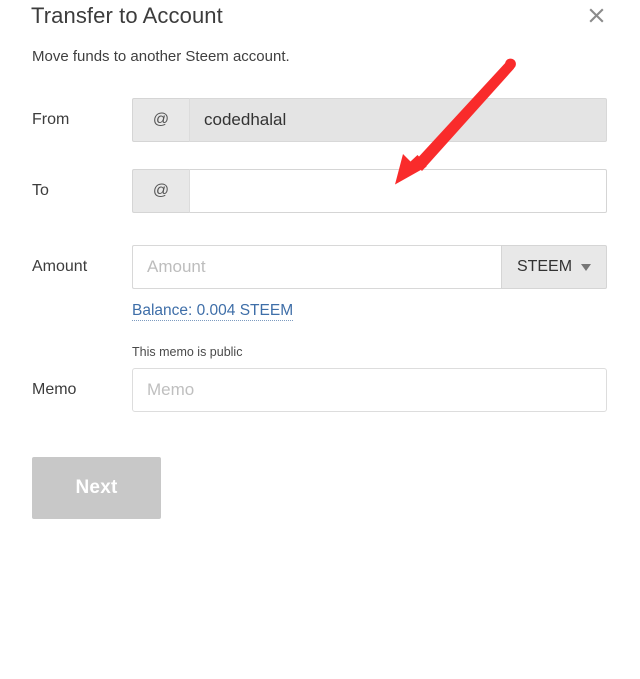 This screenshot has height=679, width=640. What do you see at coordinates (51, 119) in the screenshot?
I see `from-label: From` at bounding box center [51, 119].